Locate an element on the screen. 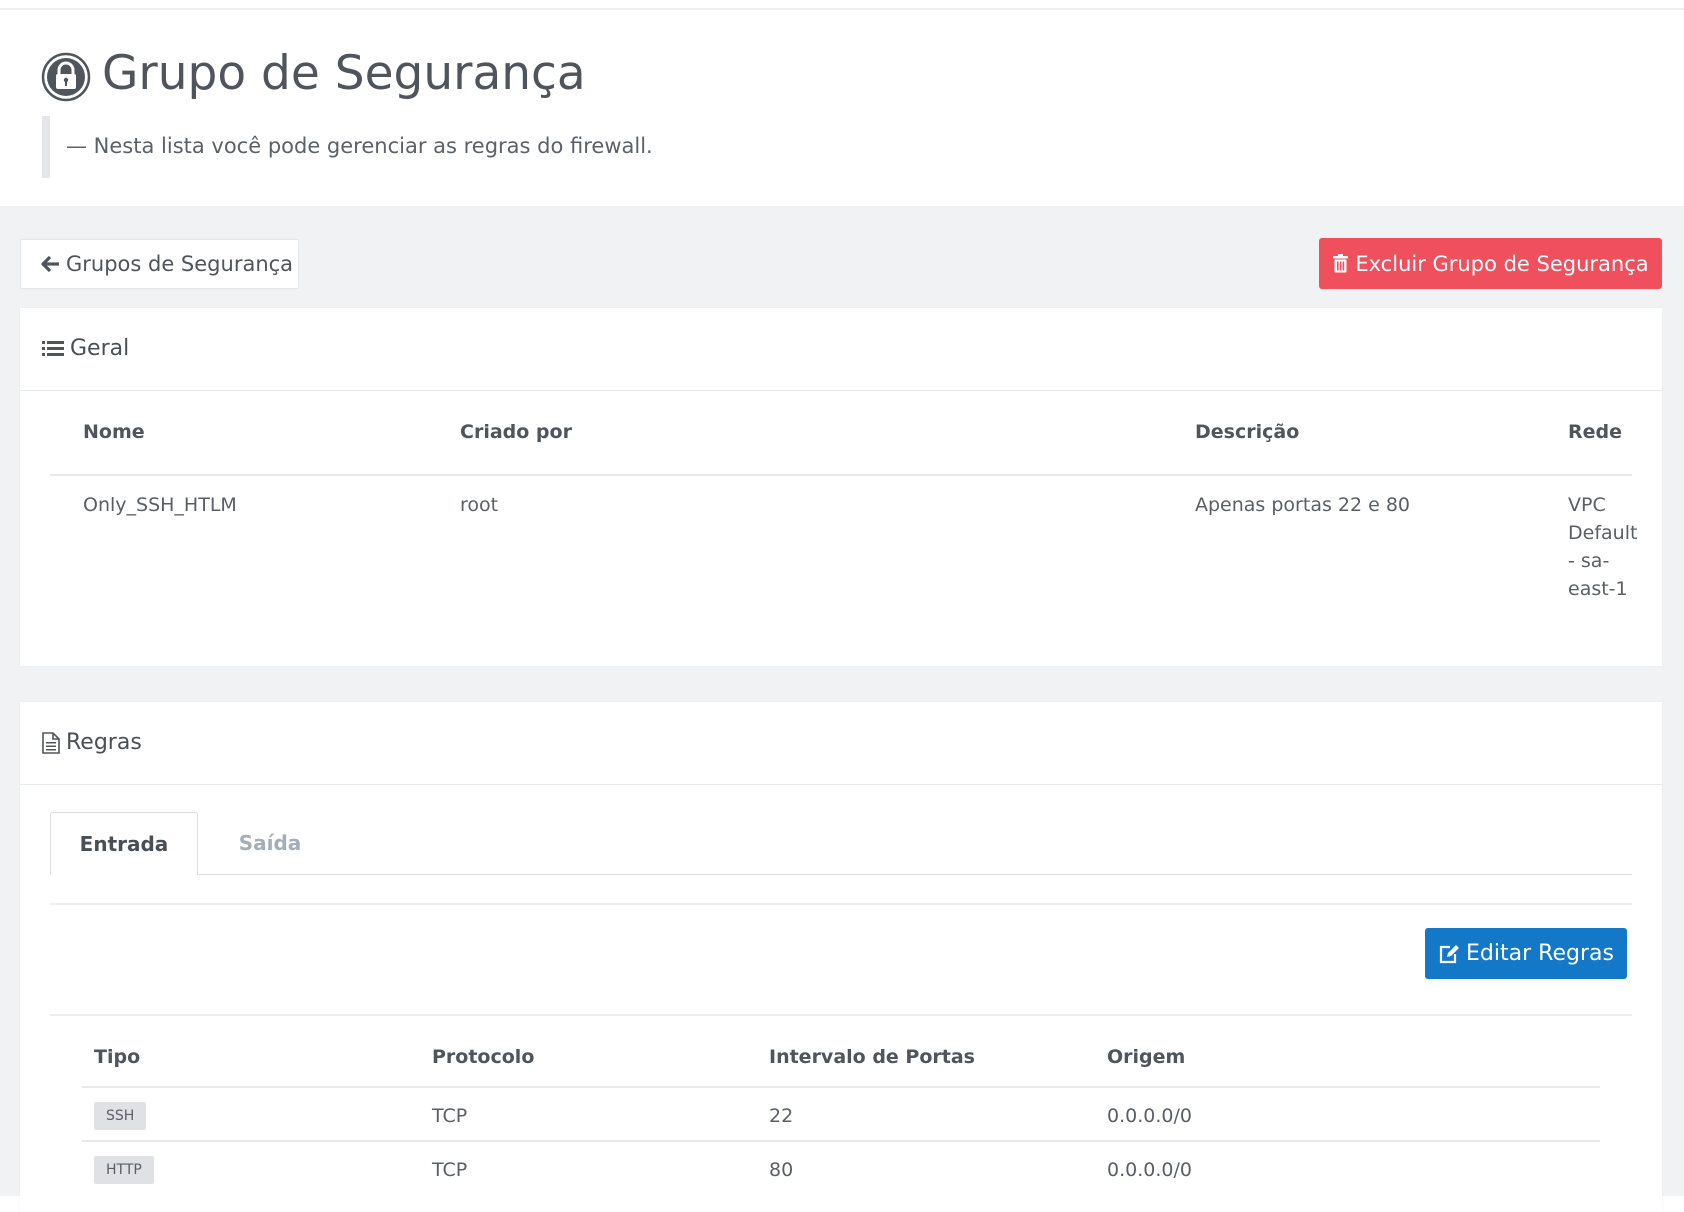  column-header-origem: Origem is located at coordinates (1146, 1057).